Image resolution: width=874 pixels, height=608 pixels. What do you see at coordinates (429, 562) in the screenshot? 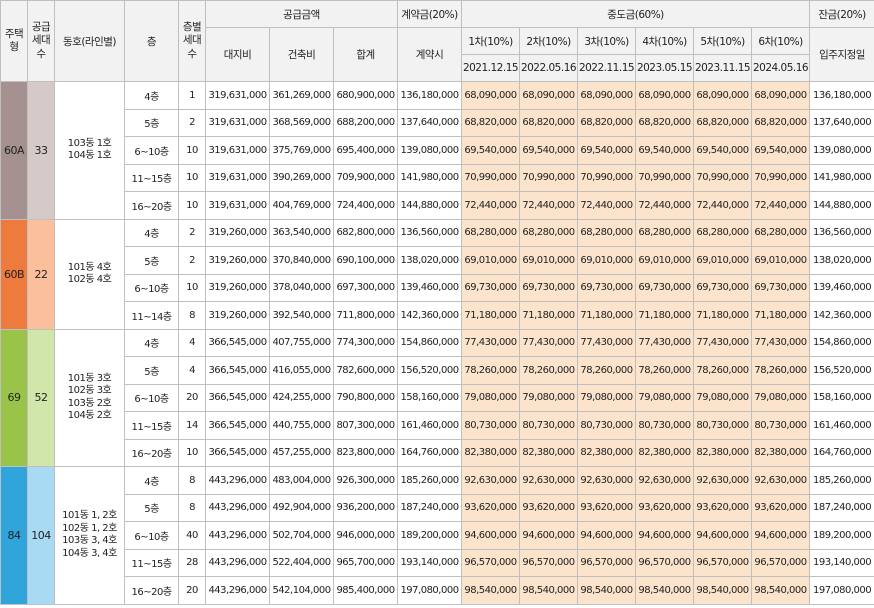
I see `deposit-cell: 193,140,000` at bounding box center [429, 562].